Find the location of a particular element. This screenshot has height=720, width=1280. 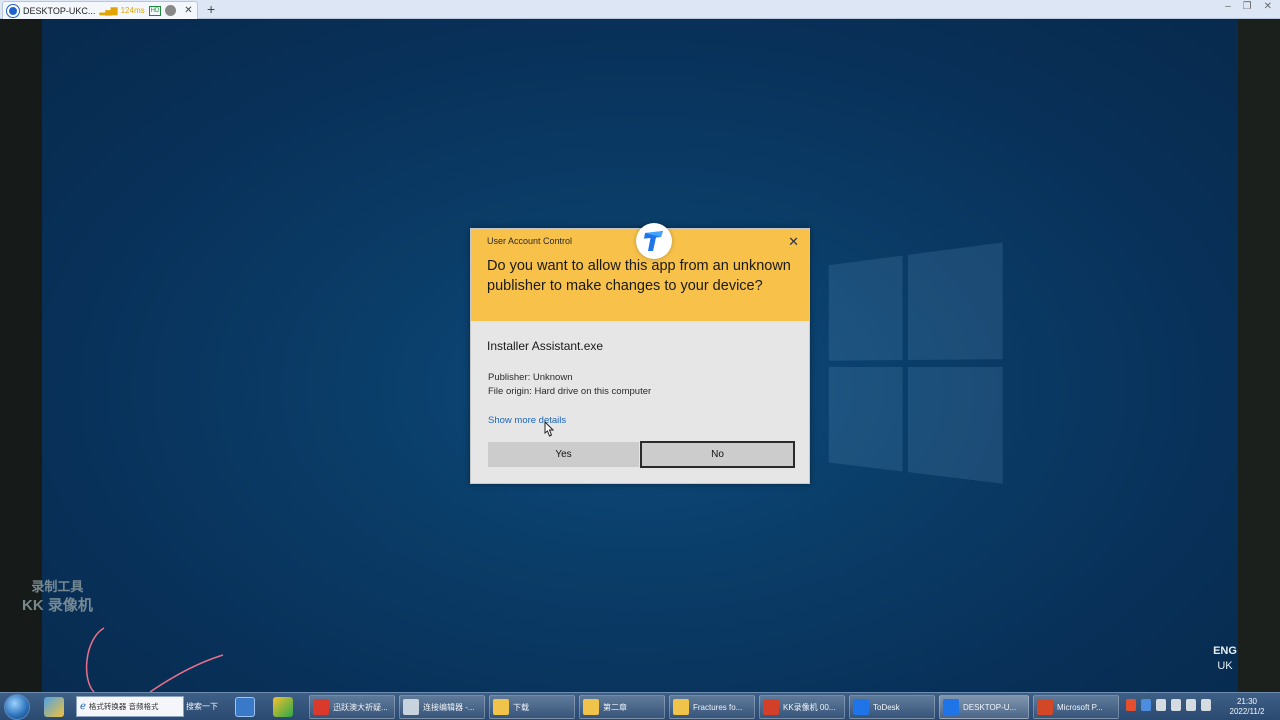

taskbar-button-label: 第二章 is located at coordinates (615, 707).